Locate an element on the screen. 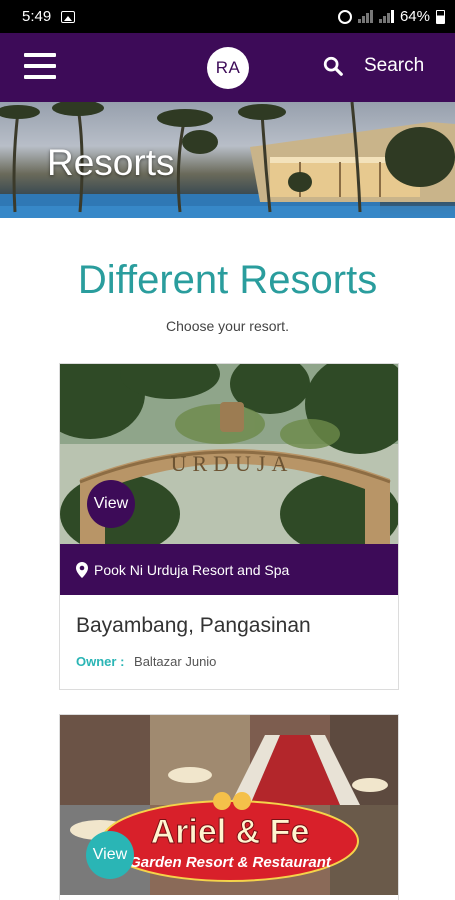 This screenshot has height=900, width=455. arch-sign: URDUJA is located at coordinates (232, 463).